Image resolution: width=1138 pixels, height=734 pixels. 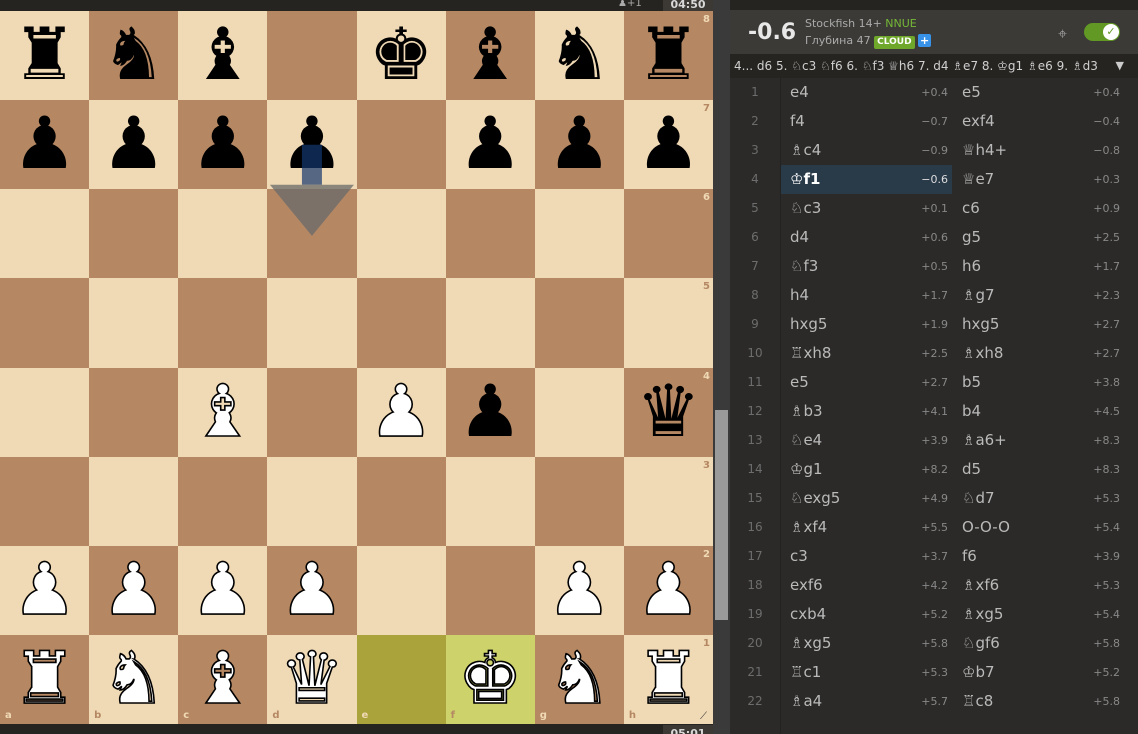 I want to click on black-move: ♗xf6 +5.3, so click(x=1038, y=585).